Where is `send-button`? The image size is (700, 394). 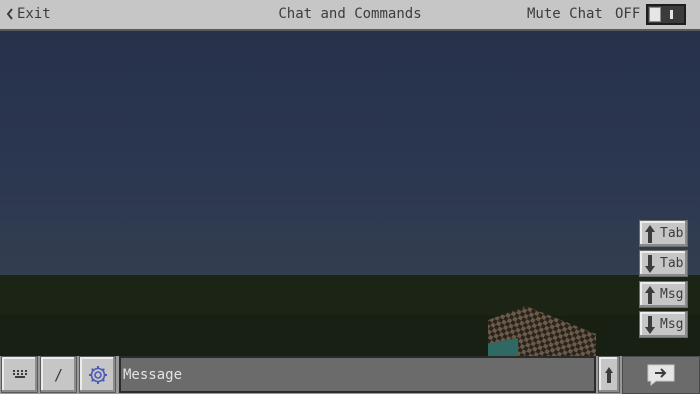 send-button is located at coordinates (661, 375).